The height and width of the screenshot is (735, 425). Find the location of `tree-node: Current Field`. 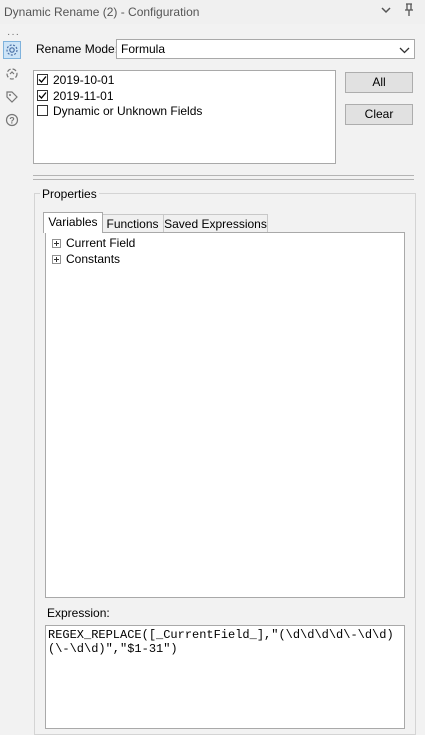

tree-node: Current Field is located at coordinates (93, 243).